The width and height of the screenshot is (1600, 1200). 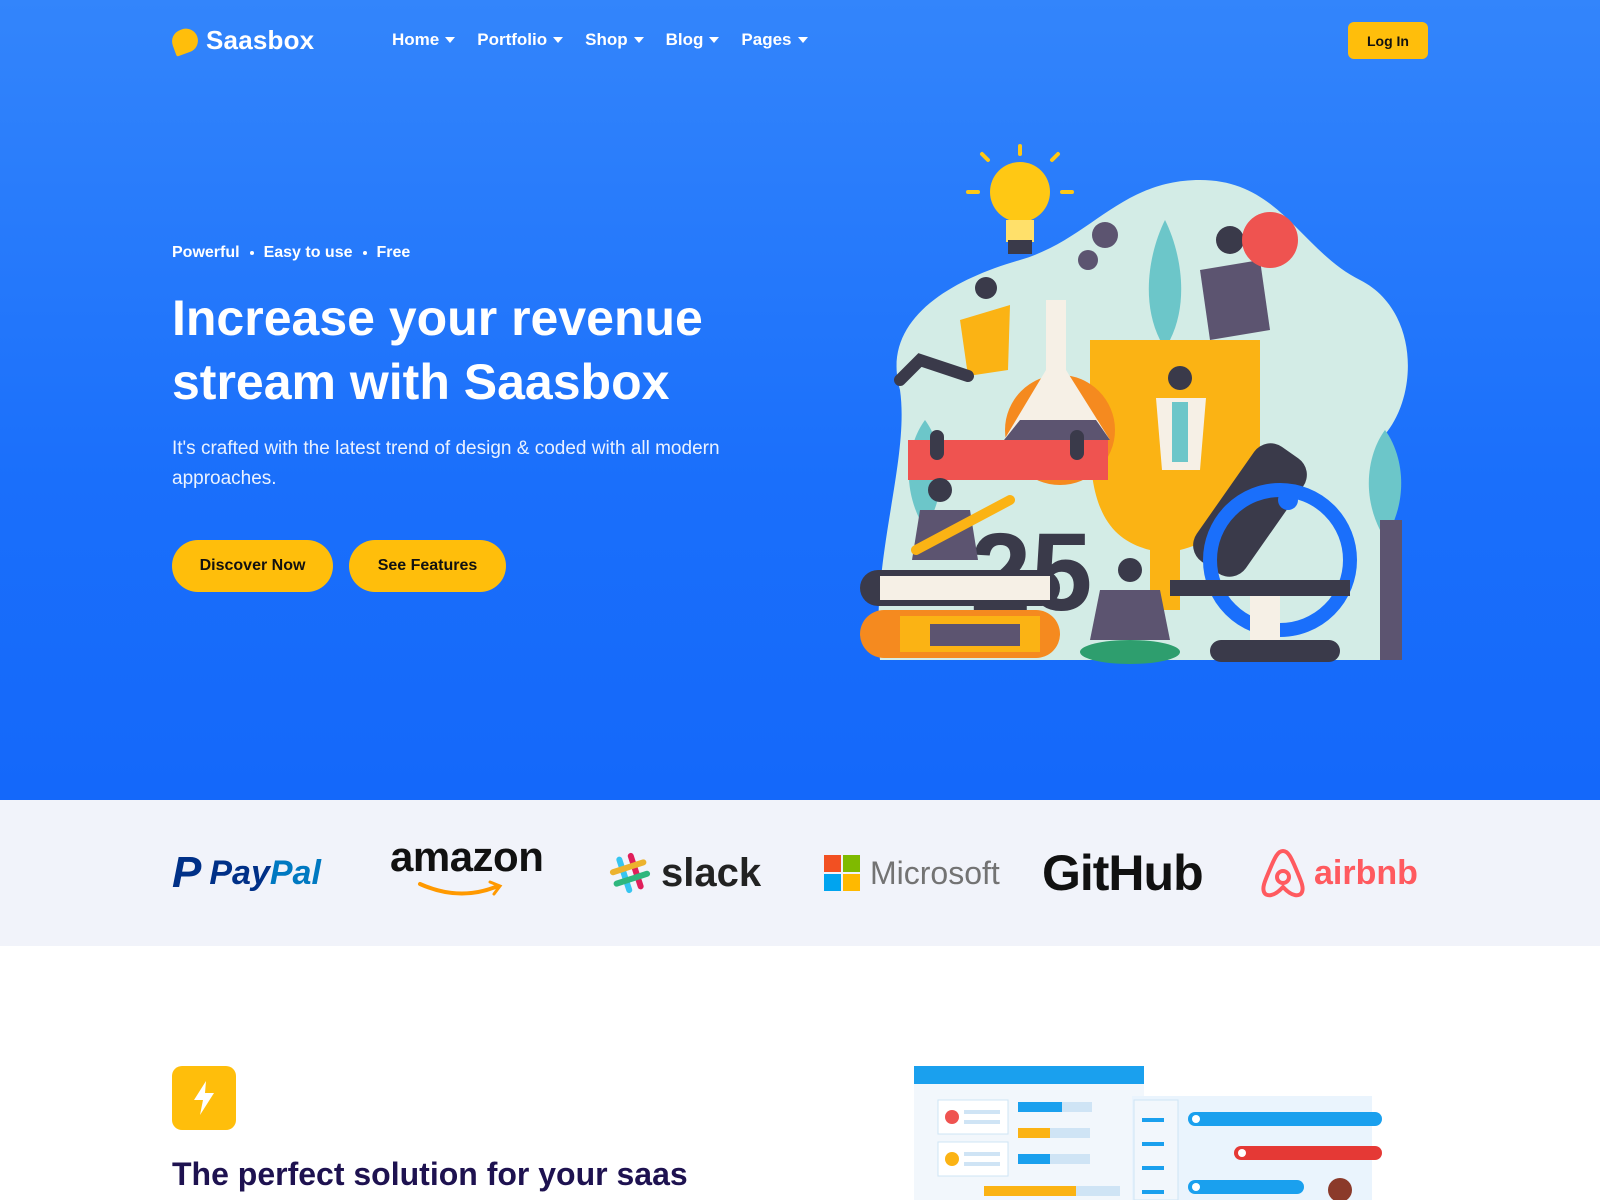 I want to click on nav-item-label: Blog, so click(x=684, y=39).